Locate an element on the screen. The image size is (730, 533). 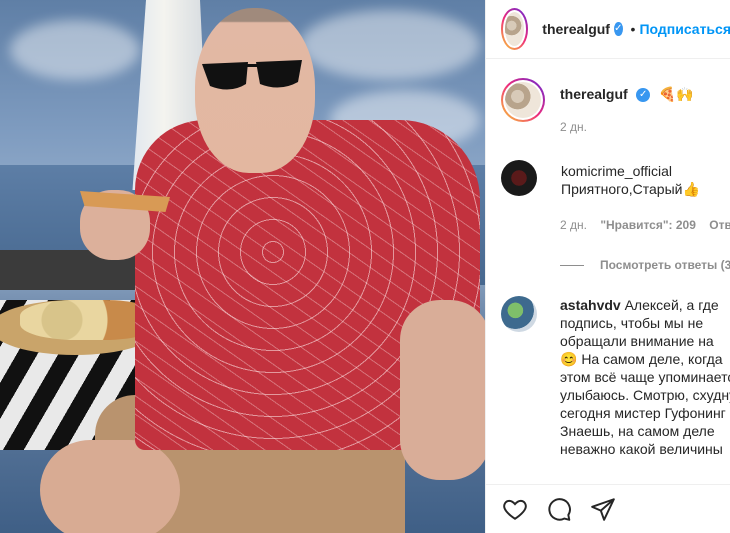
caption: therealguf ✓ 🍕🙌 is located at coordinates (597, 100).